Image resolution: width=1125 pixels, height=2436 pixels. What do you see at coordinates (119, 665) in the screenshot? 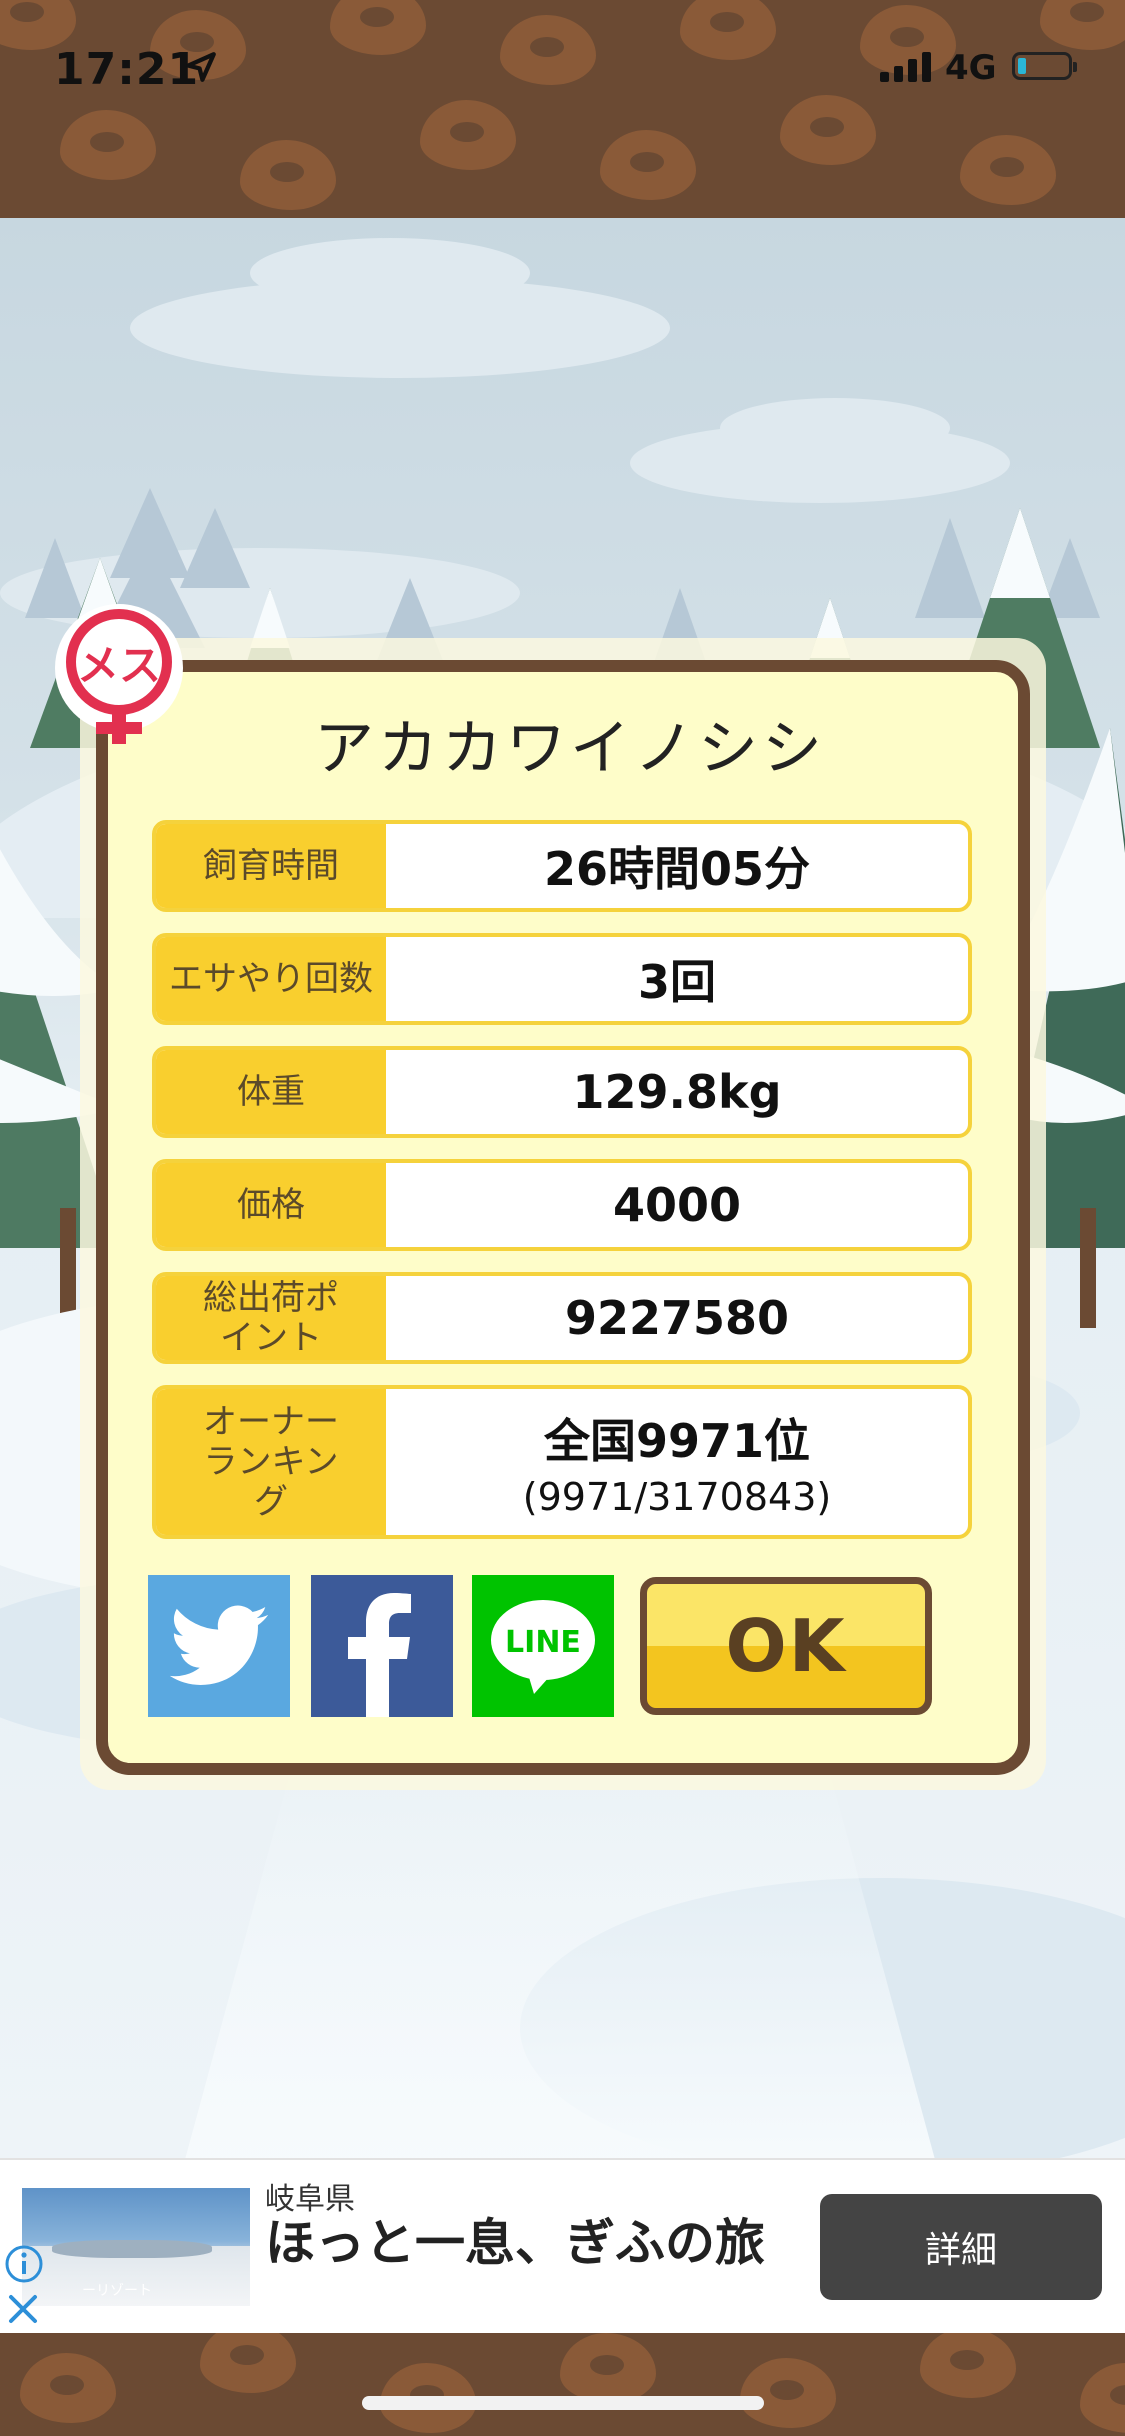
I see `gender-badge-text: メス` at bounding box center [119, 665].